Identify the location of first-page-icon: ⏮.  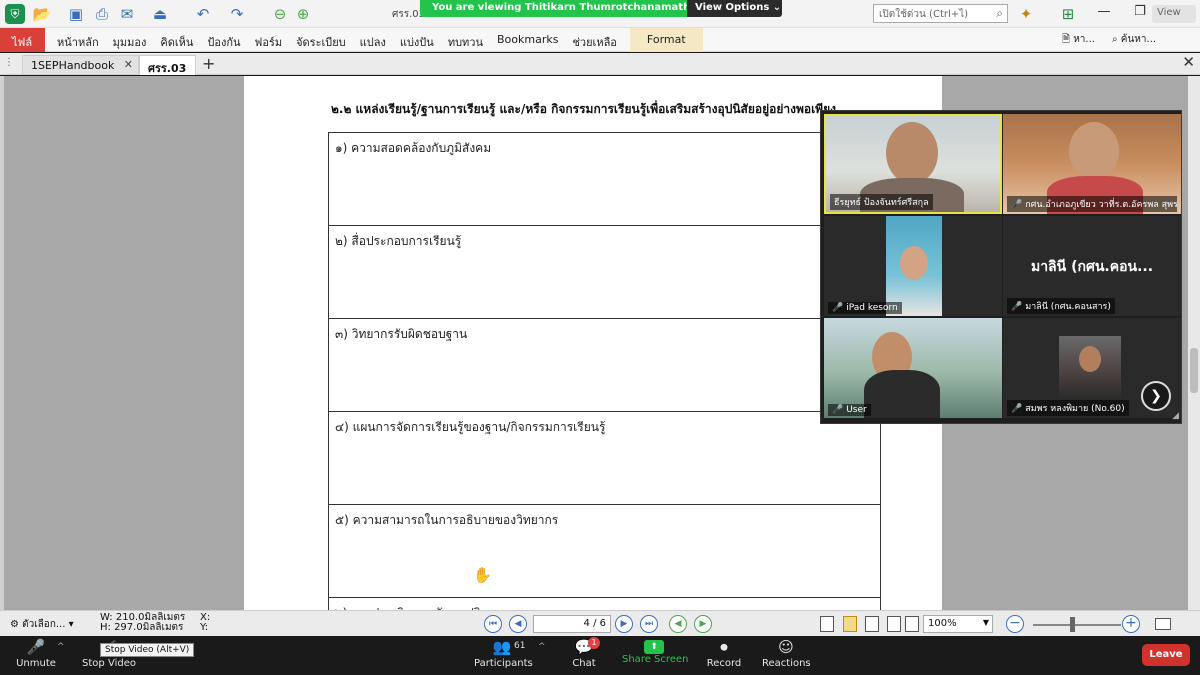
(493, 624).